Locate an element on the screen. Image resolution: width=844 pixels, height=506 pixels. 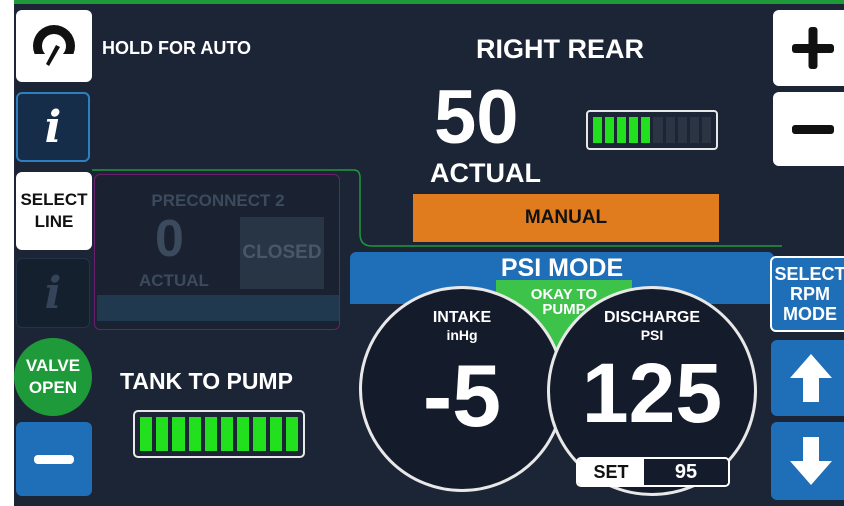
select-rpm-mode-button: SELECT RPM MODE is located at coordinates (807, 294).